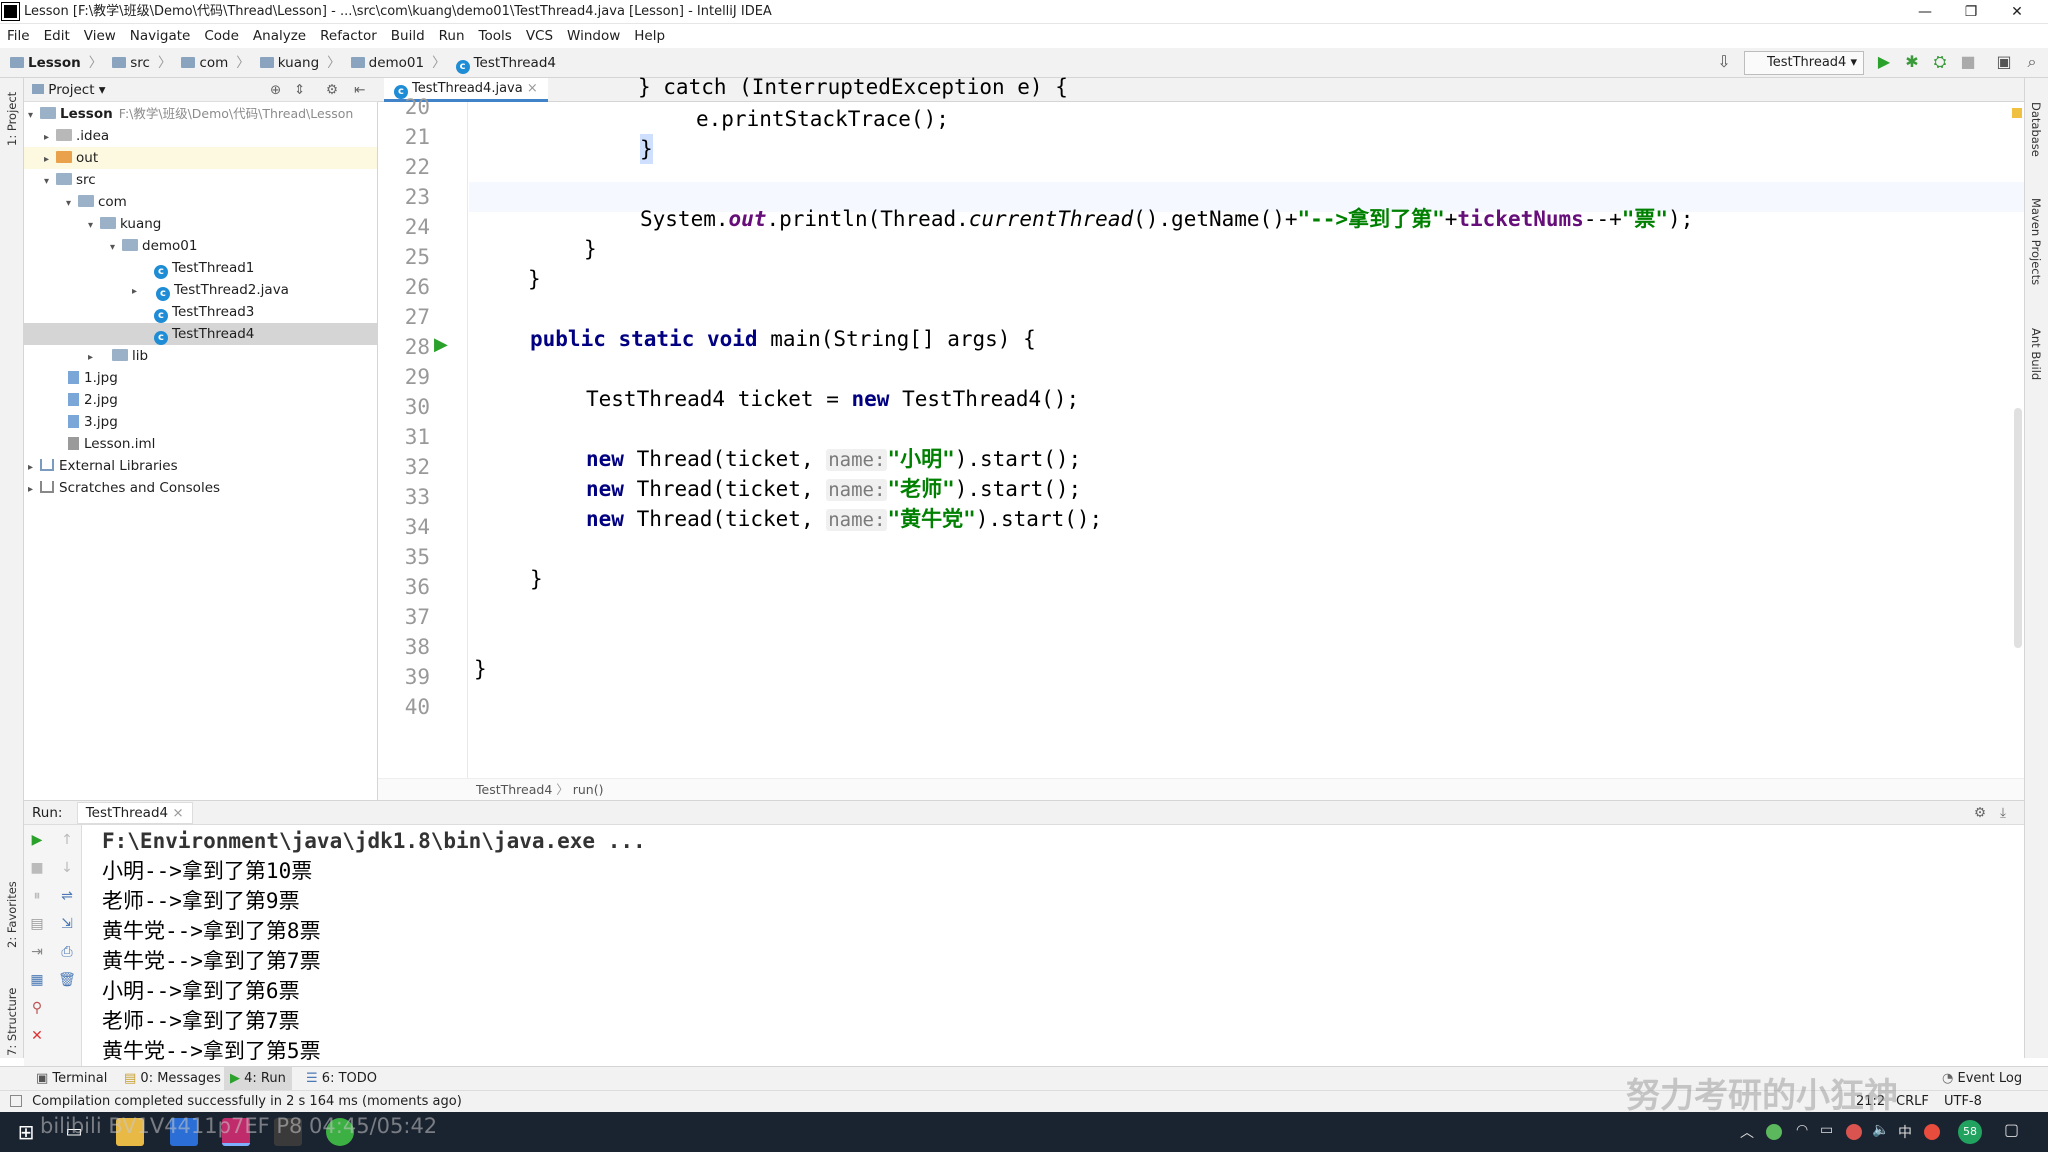 Image resolution: width=2048 pixels, height=1152 pixels. What do you see at coordinates (200, 400) in the screenshot?
I see `tree-item-2jpg: 2.jpg` at bounding box center [200, 400].